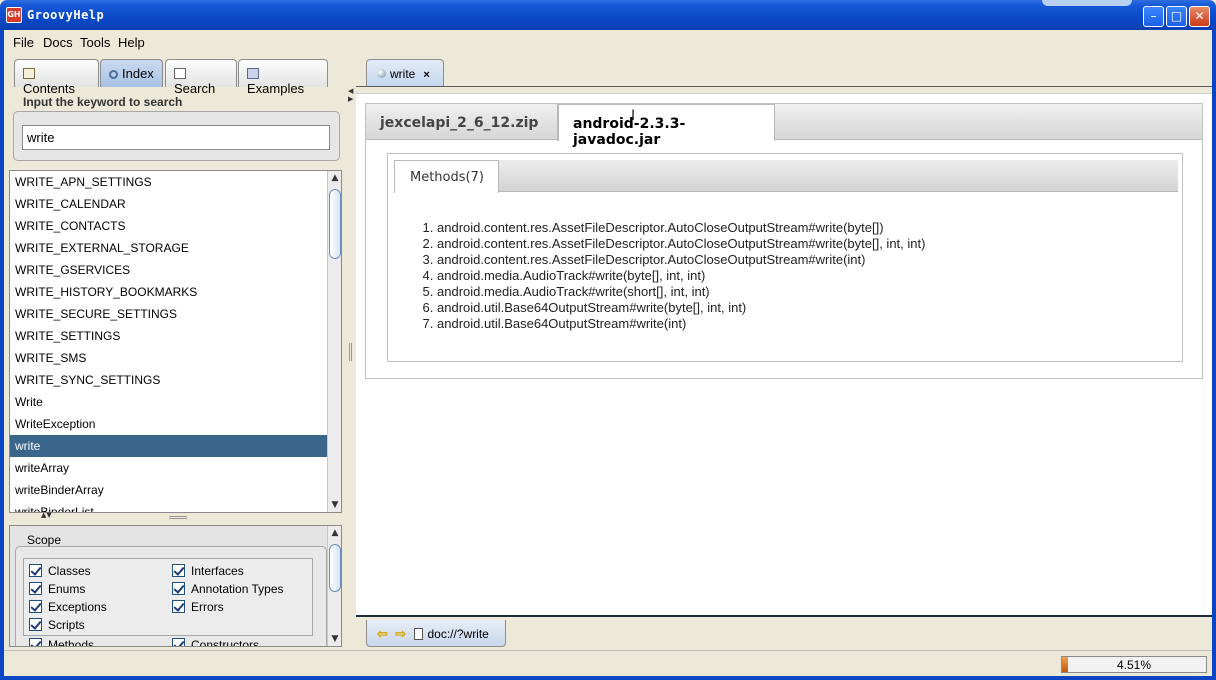  What do you see at coordinates (351, 353) in the screenshot?
I see `vertical-splitter: ◀ ▶` at bounding box center [351, 353].